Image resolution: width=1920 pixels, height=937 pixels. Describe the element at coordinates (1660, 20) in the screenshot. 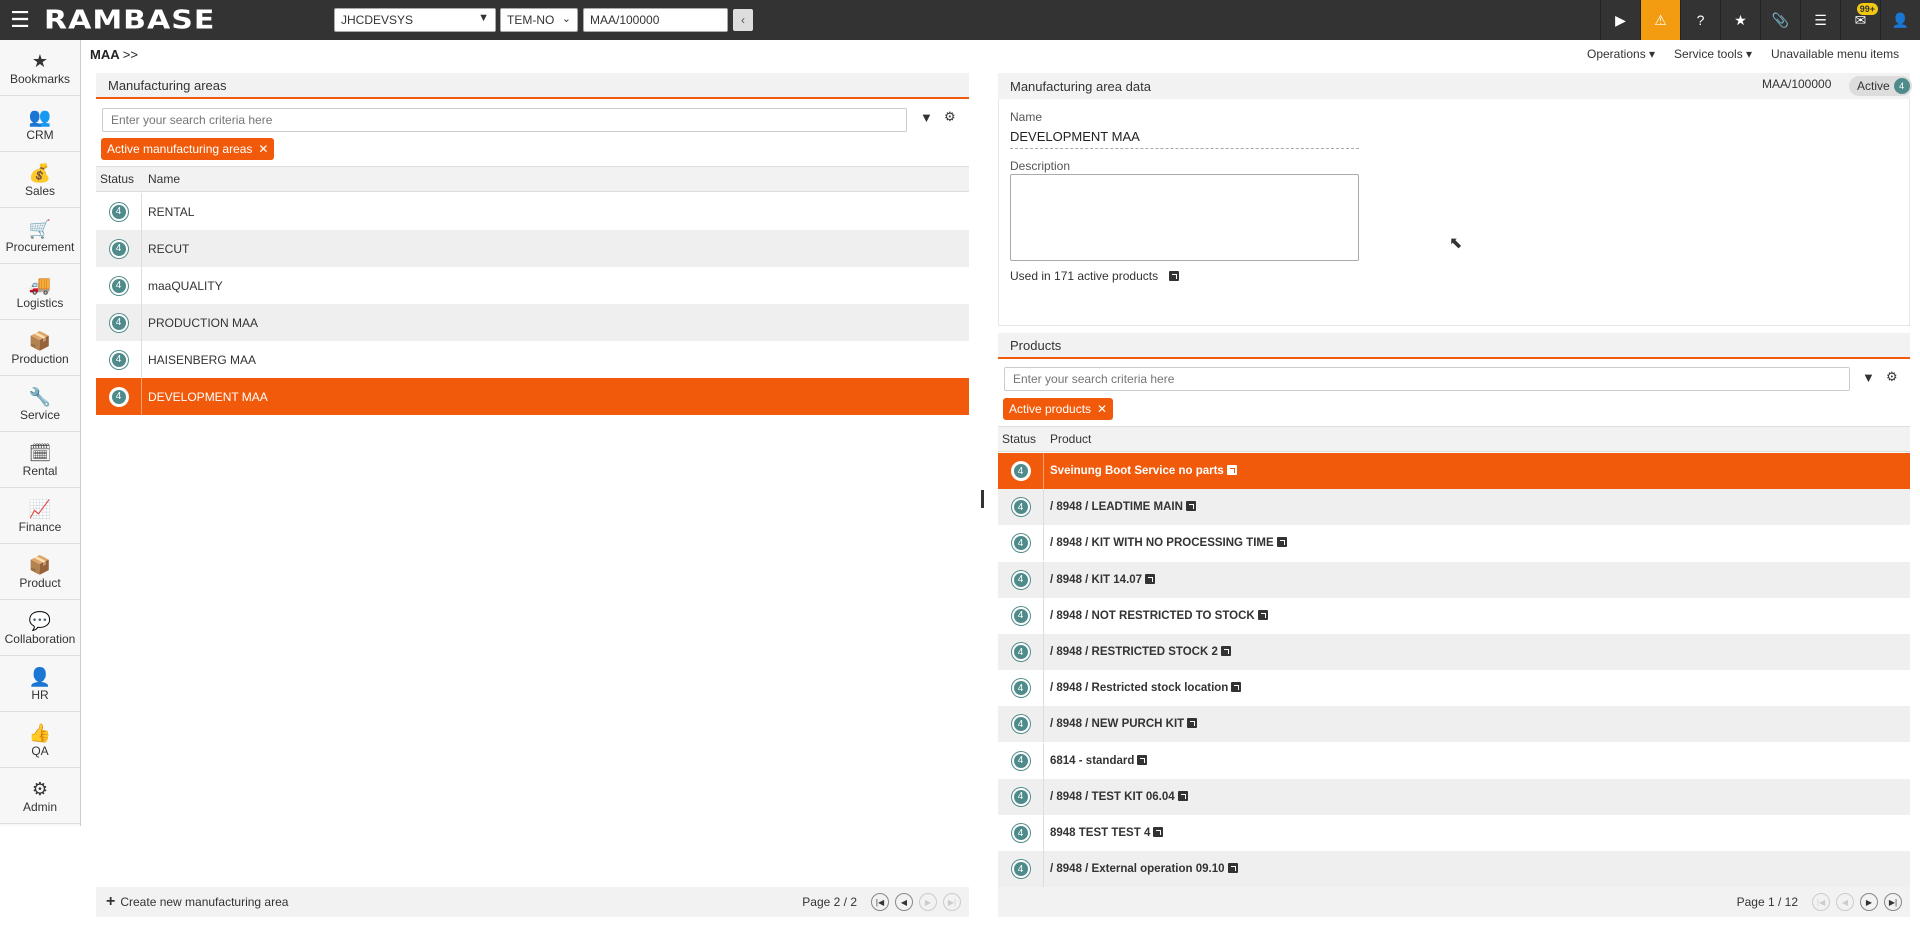

I see `warning-icon: ⚠` at that location.